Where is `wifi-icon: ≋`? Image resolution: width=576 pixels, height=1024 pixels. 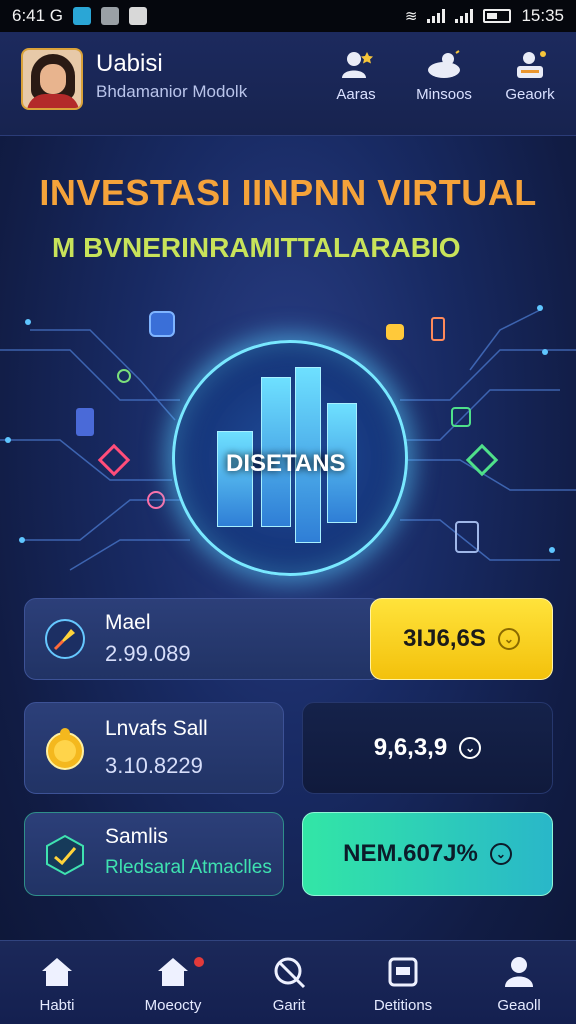 wifi-icon: ≋ is located at coordinates (411, 16).